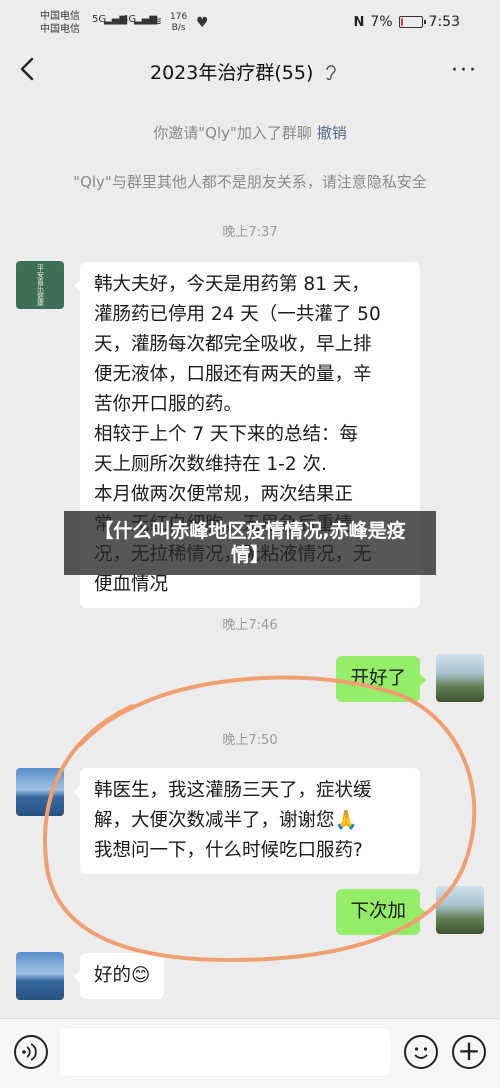 The width and height of the screenshot is (500, 1088). I want to click on chat-title: 2023年治疗群(55), so click(232, 73).